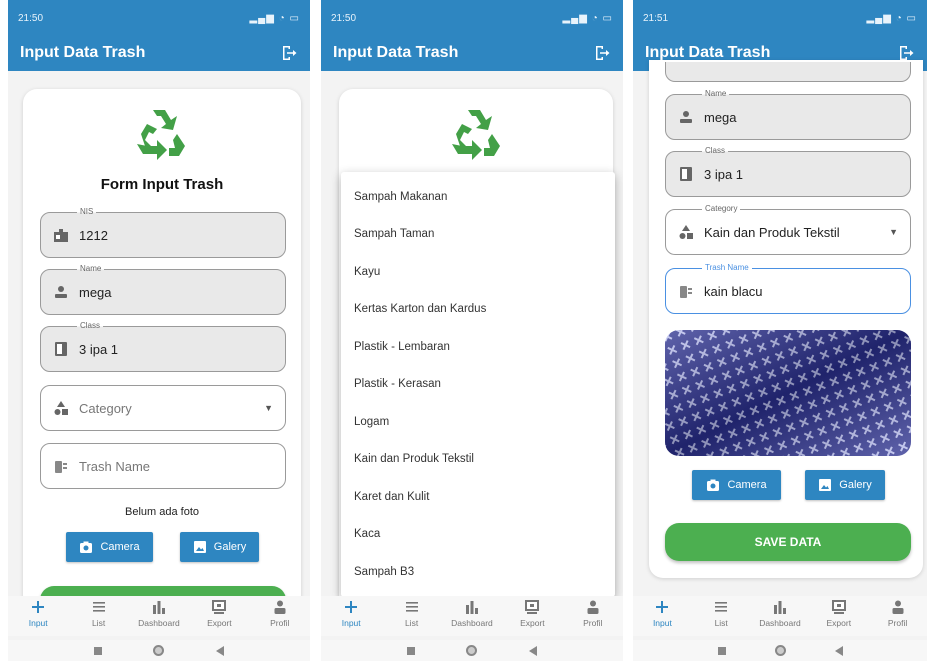  What do you see at coordinates (656, 18) in the screenshot?
I see `status-time: 21:51` at bounding box center [656, 18].